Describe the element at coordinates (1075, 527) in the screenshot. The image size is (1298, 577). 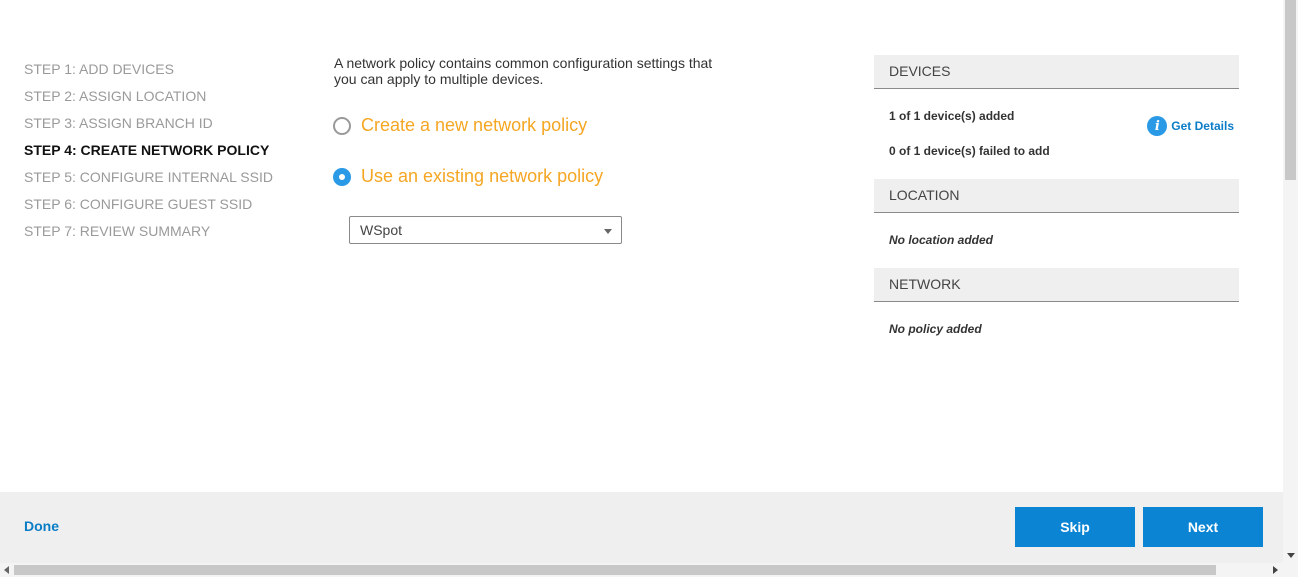
I see `skip-button: Skip` at that location.